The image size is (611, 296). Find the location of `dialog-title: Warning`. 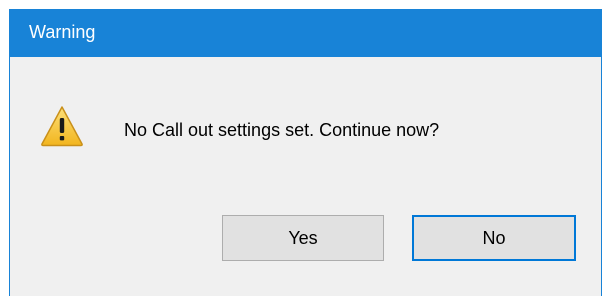

dialog-title: Warning is located at coordinates (62, 32).